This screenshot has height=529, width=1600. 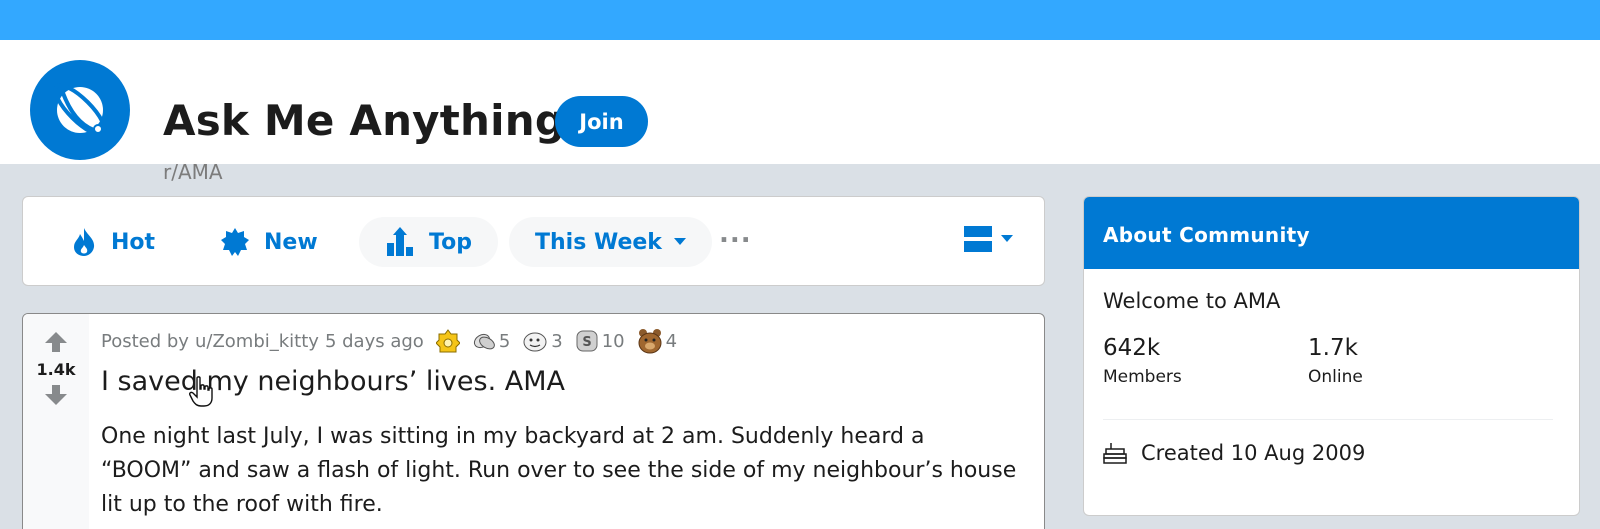 I want to click on planet-icon, so click(x=80, y=110).